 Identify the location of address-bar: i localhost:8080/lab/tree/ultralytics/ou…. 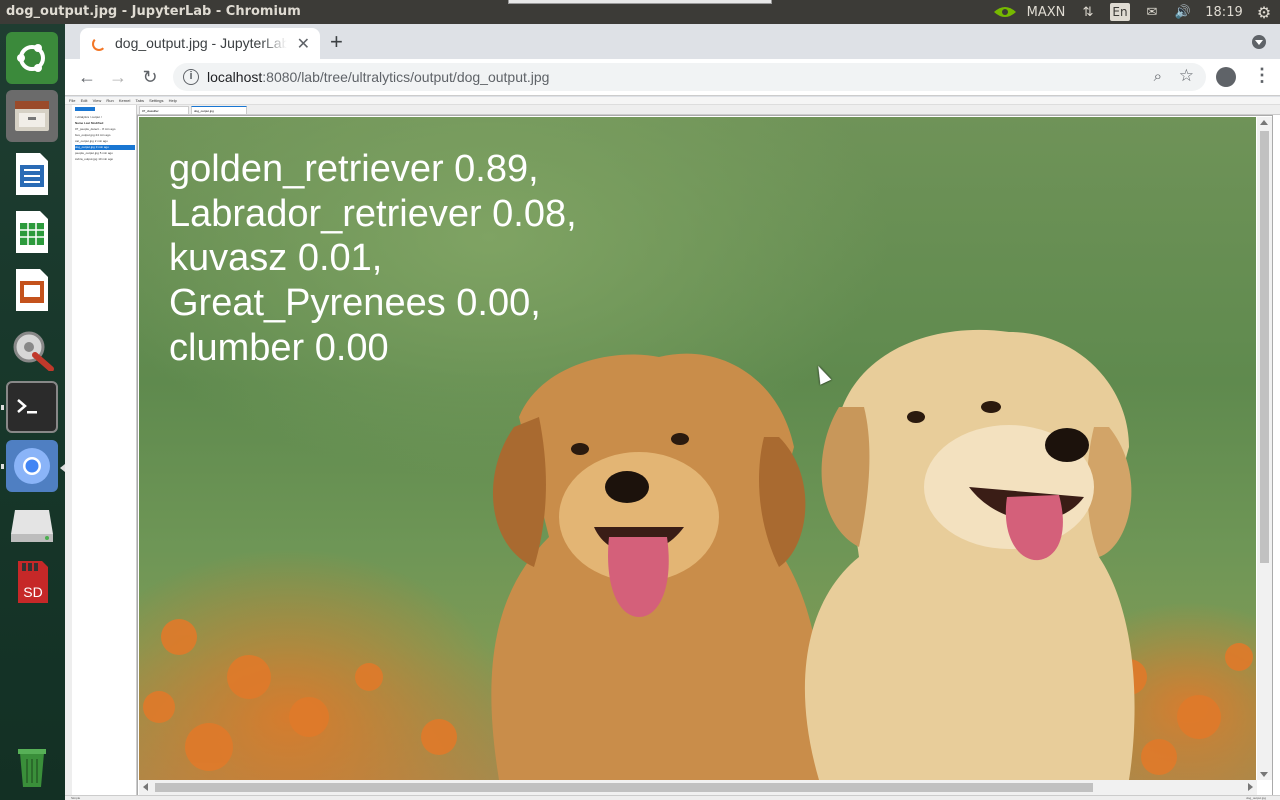
(689, 77).